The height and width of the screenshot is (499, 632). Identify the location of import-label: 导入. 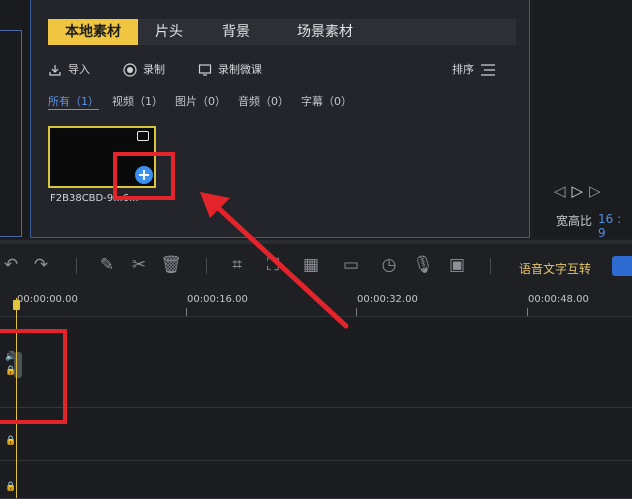
(79, 69).